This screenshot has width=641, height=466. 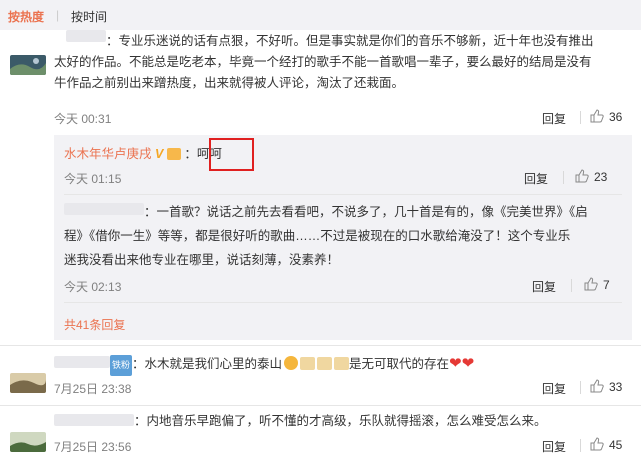 I want to click on reply-text-line: 迷我没看出来他专业在哪里，说话刻薄，没素养！, so click(x=202, y=260).